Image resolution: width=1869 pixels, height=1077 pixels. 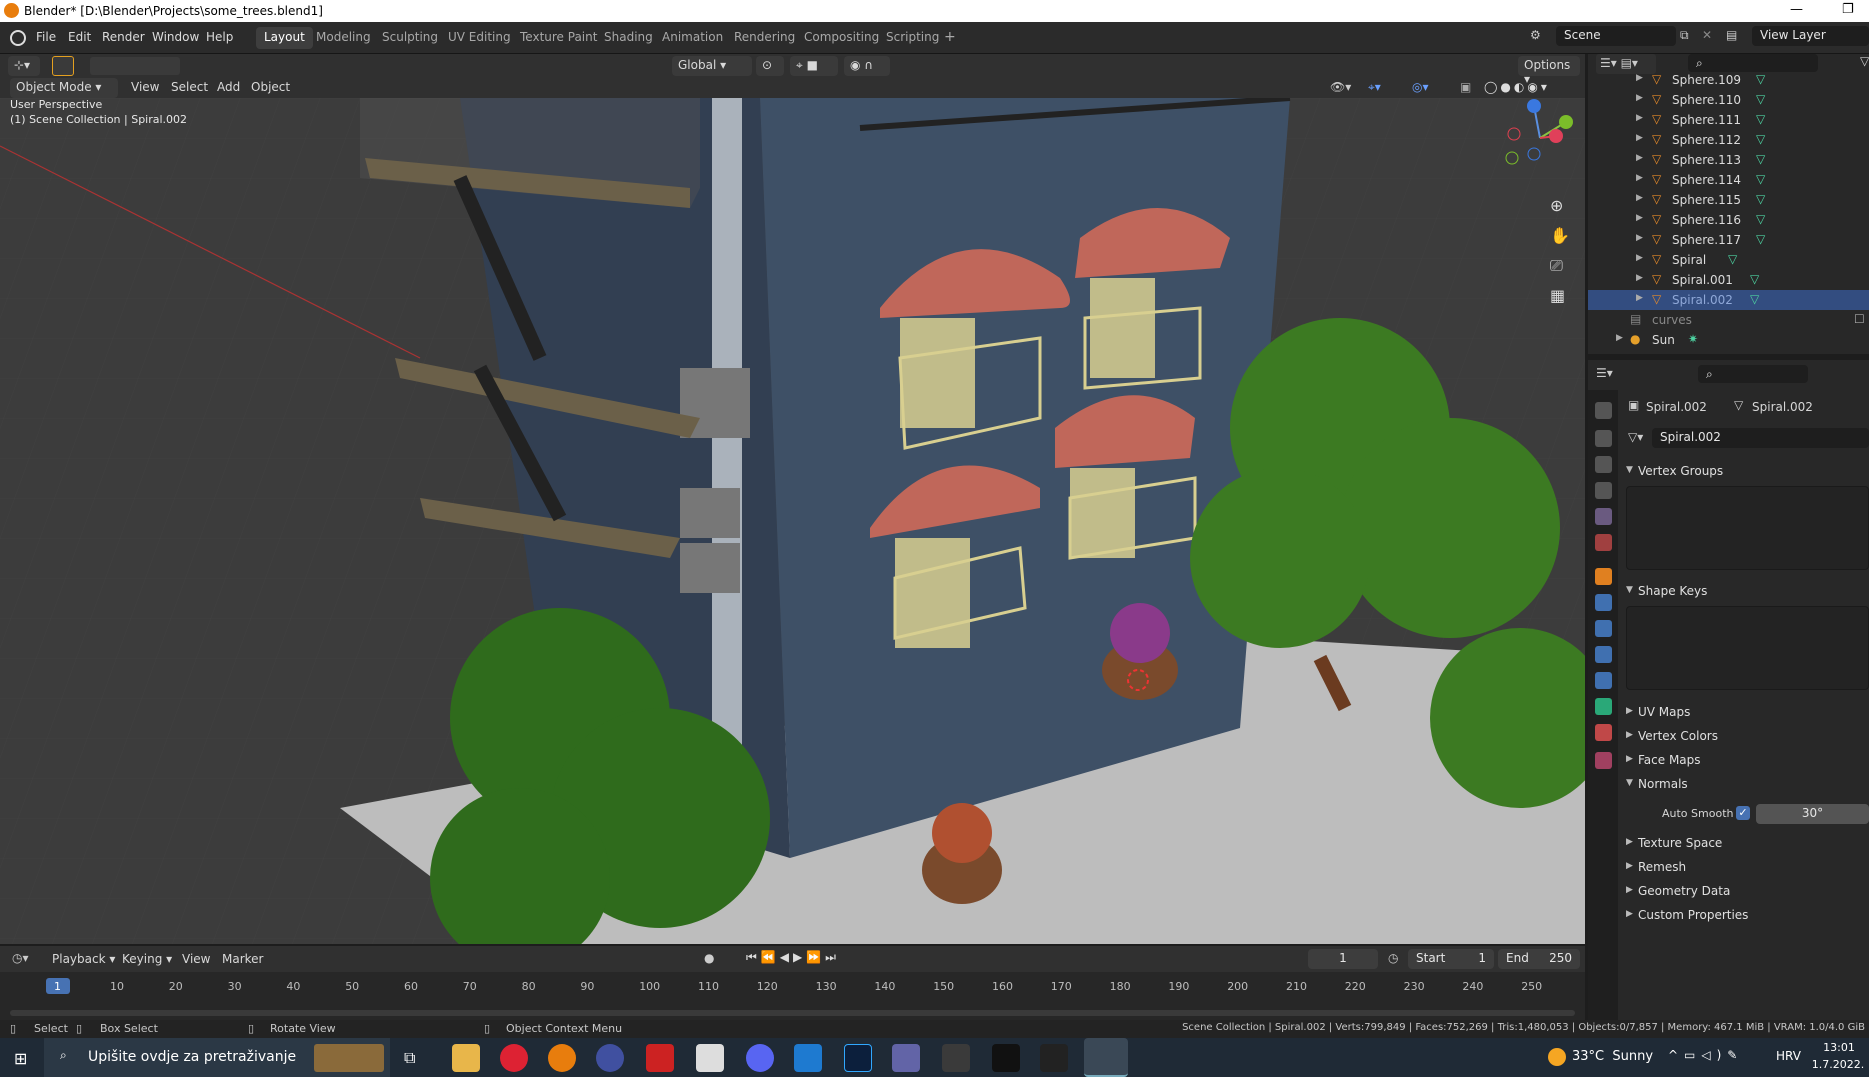 What do you see at coordinates (1864, 61) in the screenshot?
I see `filter-icon: ▽` at bounding box center [1864, 61].